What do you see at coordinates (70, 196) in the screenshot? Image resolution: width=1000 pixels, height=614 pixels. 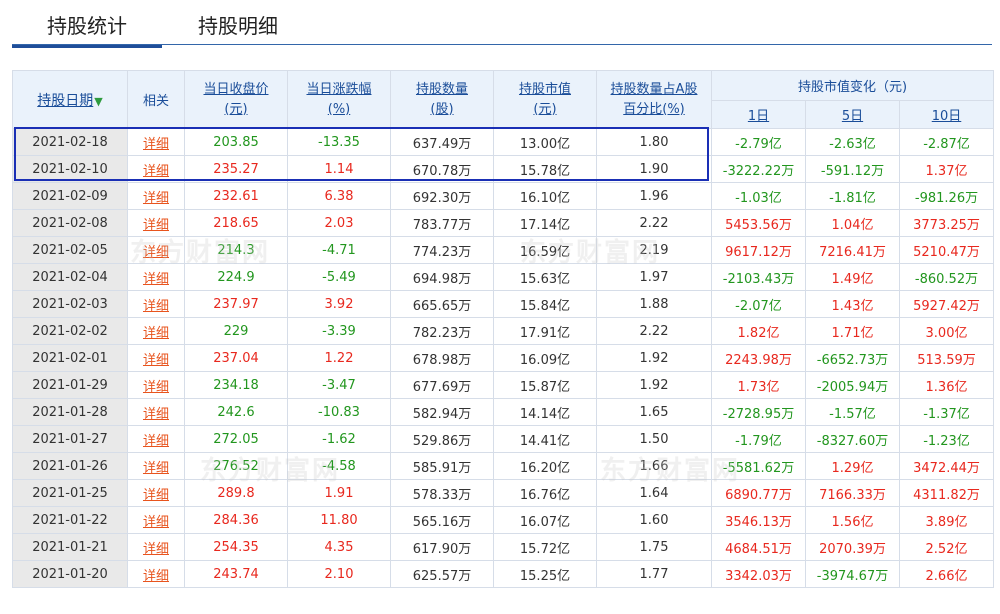 I see `cell-date: 2021-02-09` at bounding box center [70, 196].